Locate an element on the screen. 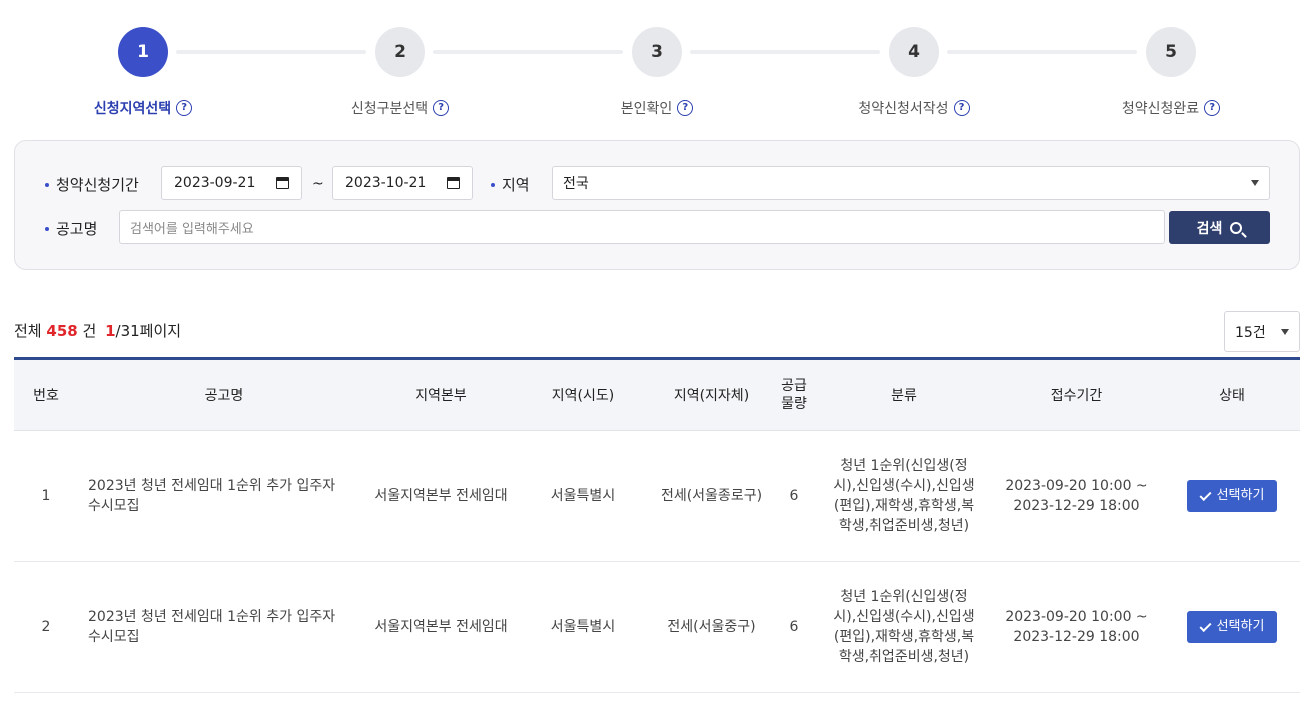 The image size is (1311, 702). search-button: 검색 is located at coordinates (1219, 227).